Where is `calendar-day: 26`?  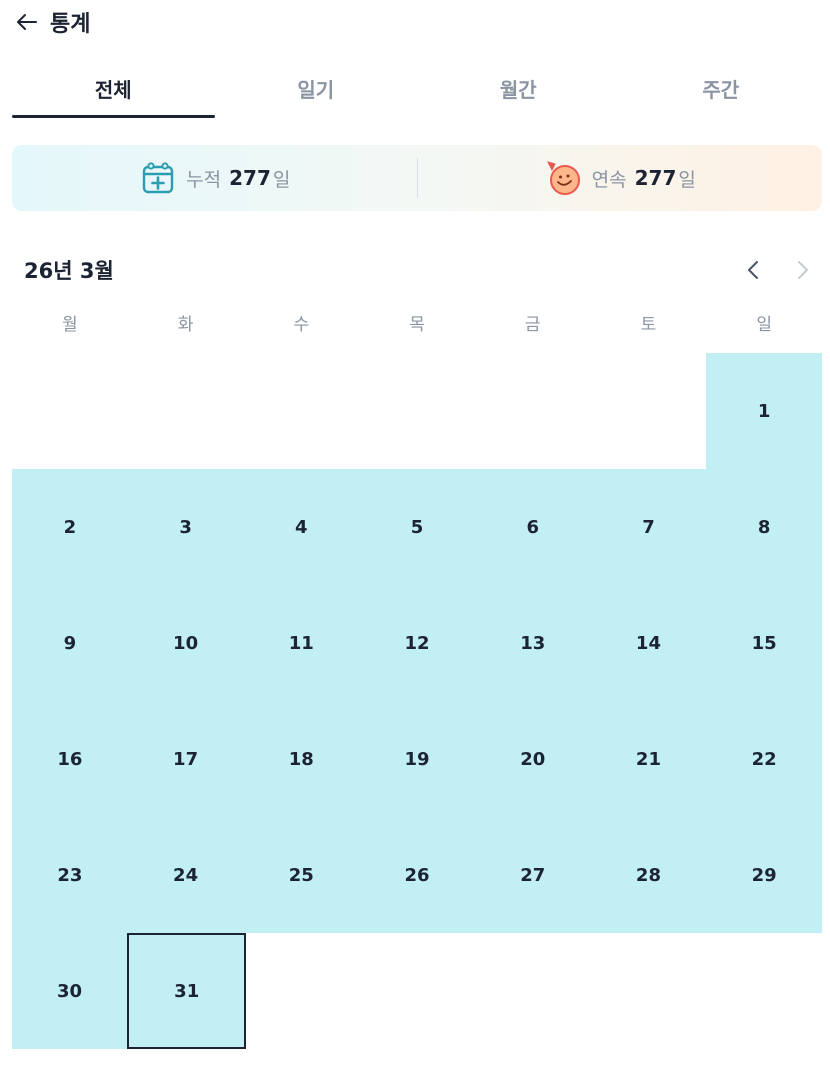
calendar-day: 26 is located at coordinates (417, 875).